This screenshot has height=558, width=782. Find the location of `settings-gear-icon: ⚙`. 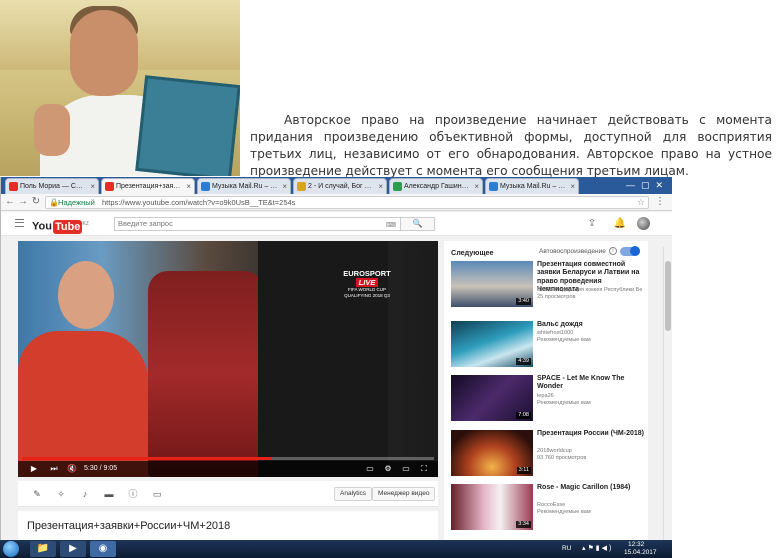

settings-gear-icon: ⚙ is located at coordinates (388, 469).